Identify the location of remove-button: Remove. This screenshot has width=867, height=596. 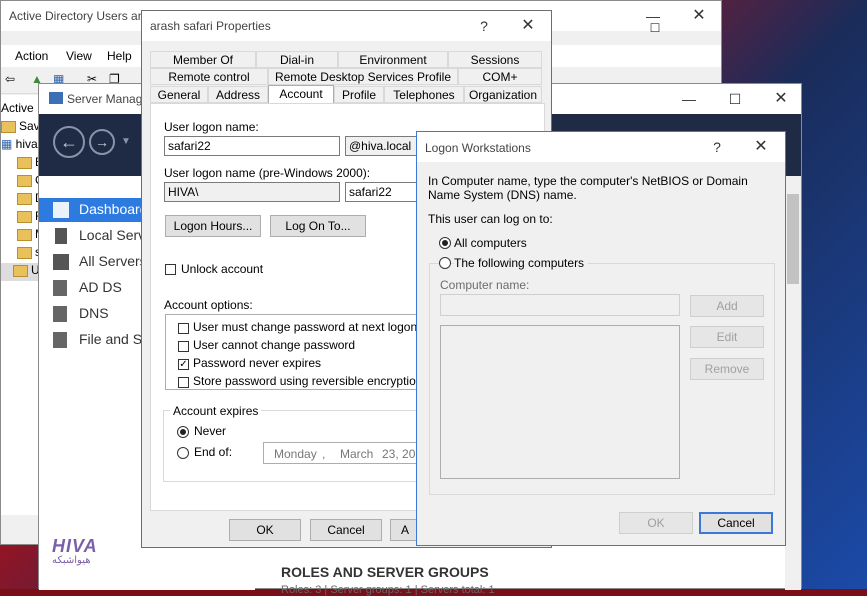
(727, 369).